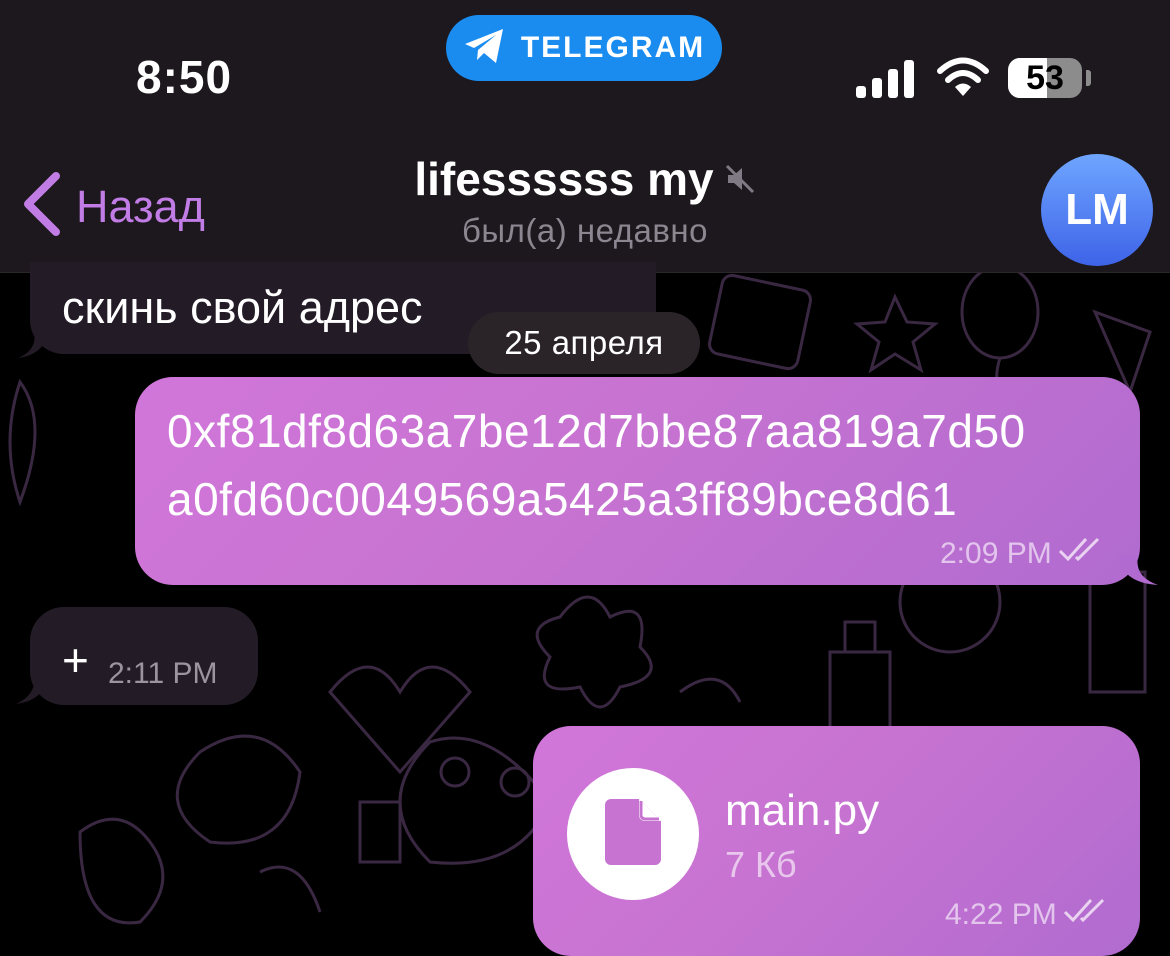 This screenshot has height=956, width=1170. What do you see at coordinates (140, 206) in the screenshot?
I see `back-label: Назад` at bounding box center [140, 206].